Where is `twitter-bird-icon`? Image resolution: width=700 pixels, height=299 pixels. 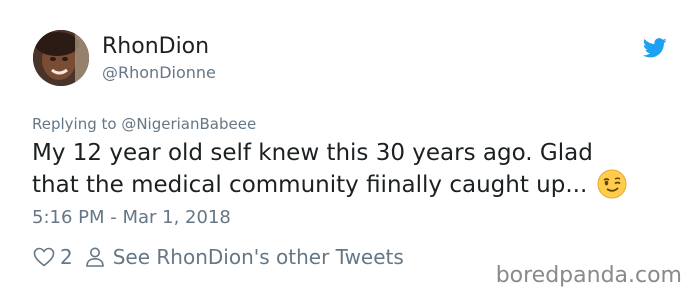
twitter-bird-icon is located at coordinates (654, 48).